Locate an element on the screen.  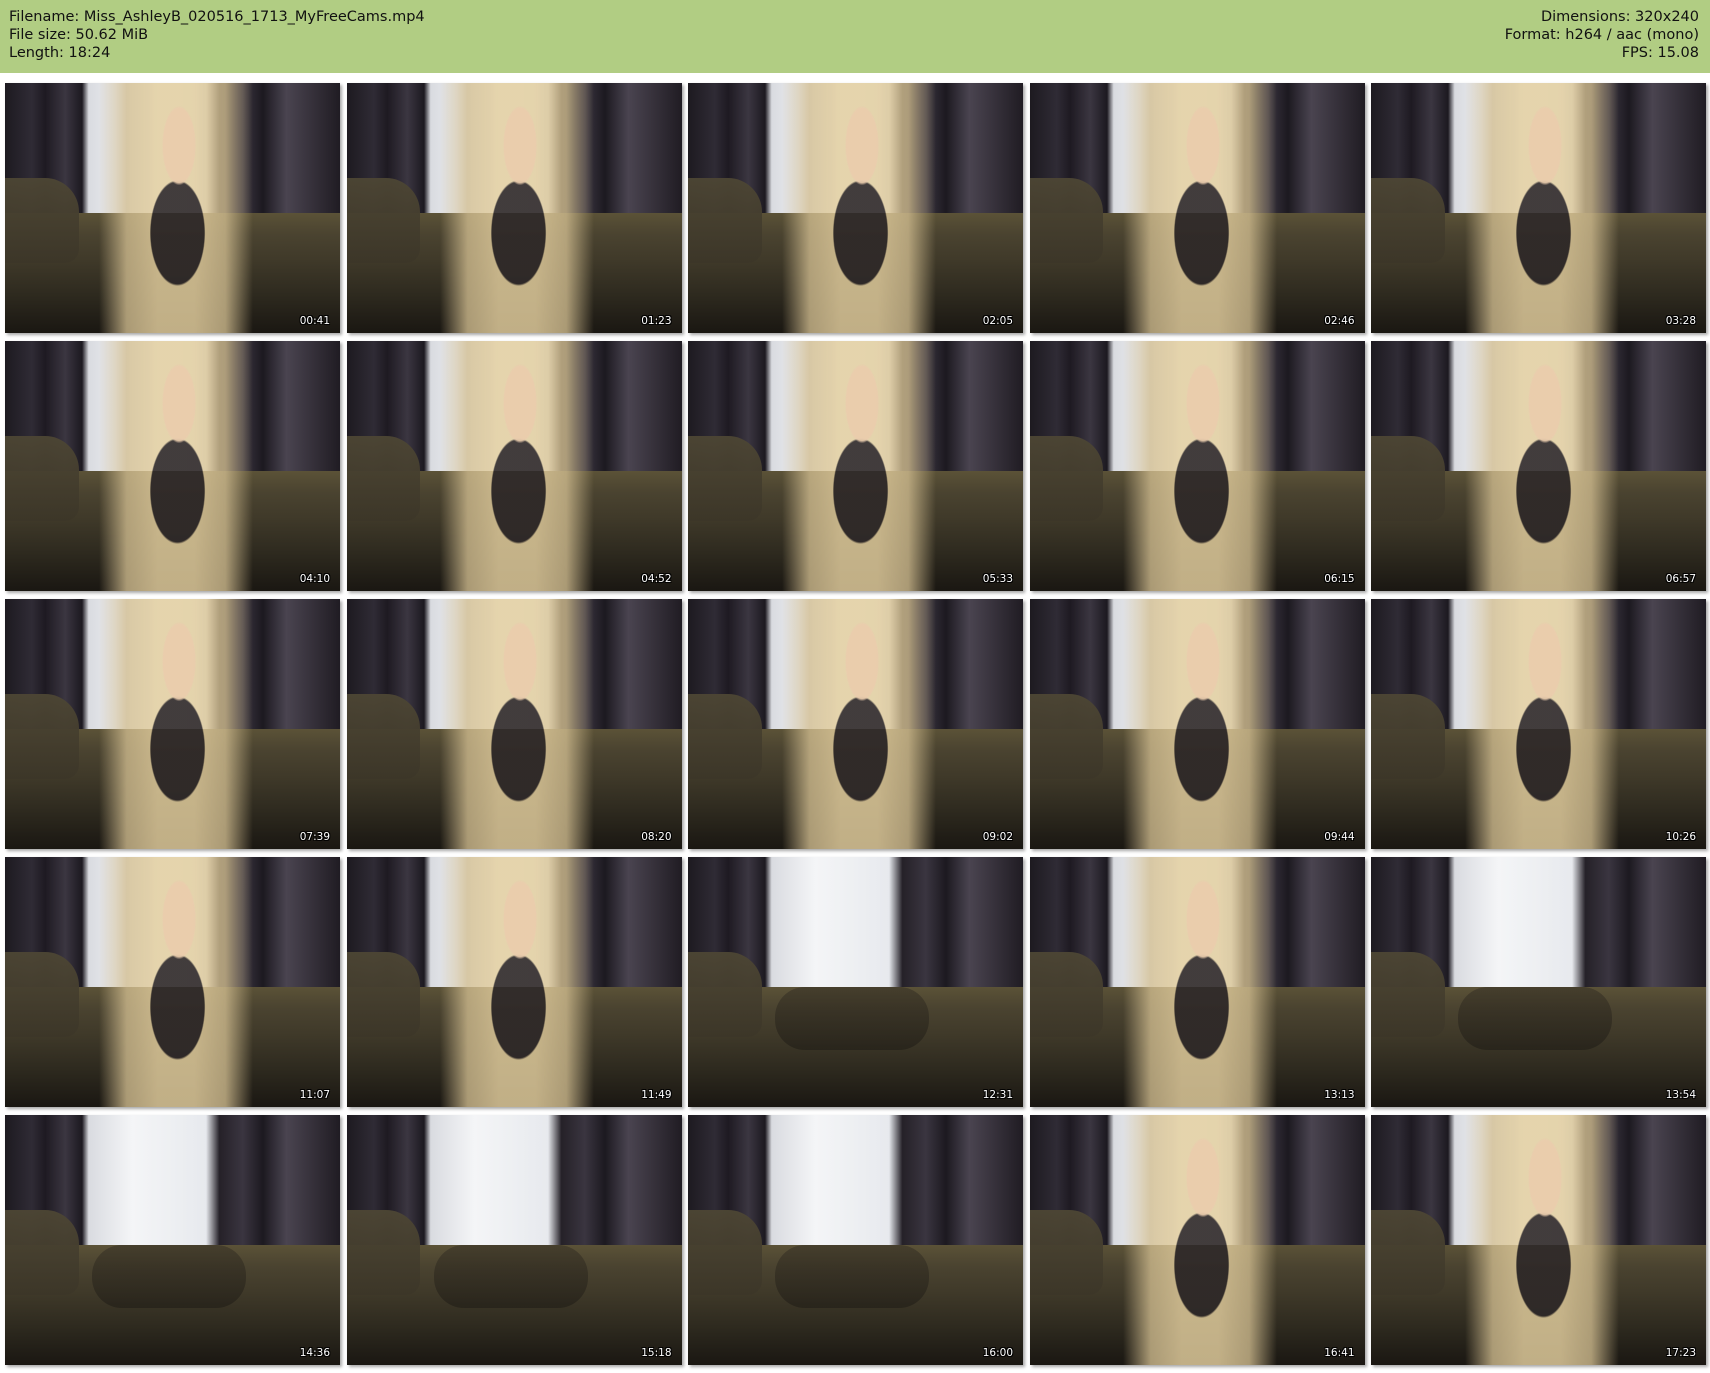
thumbnail-frame: 02:46 is located at coordinates (1197, 208).